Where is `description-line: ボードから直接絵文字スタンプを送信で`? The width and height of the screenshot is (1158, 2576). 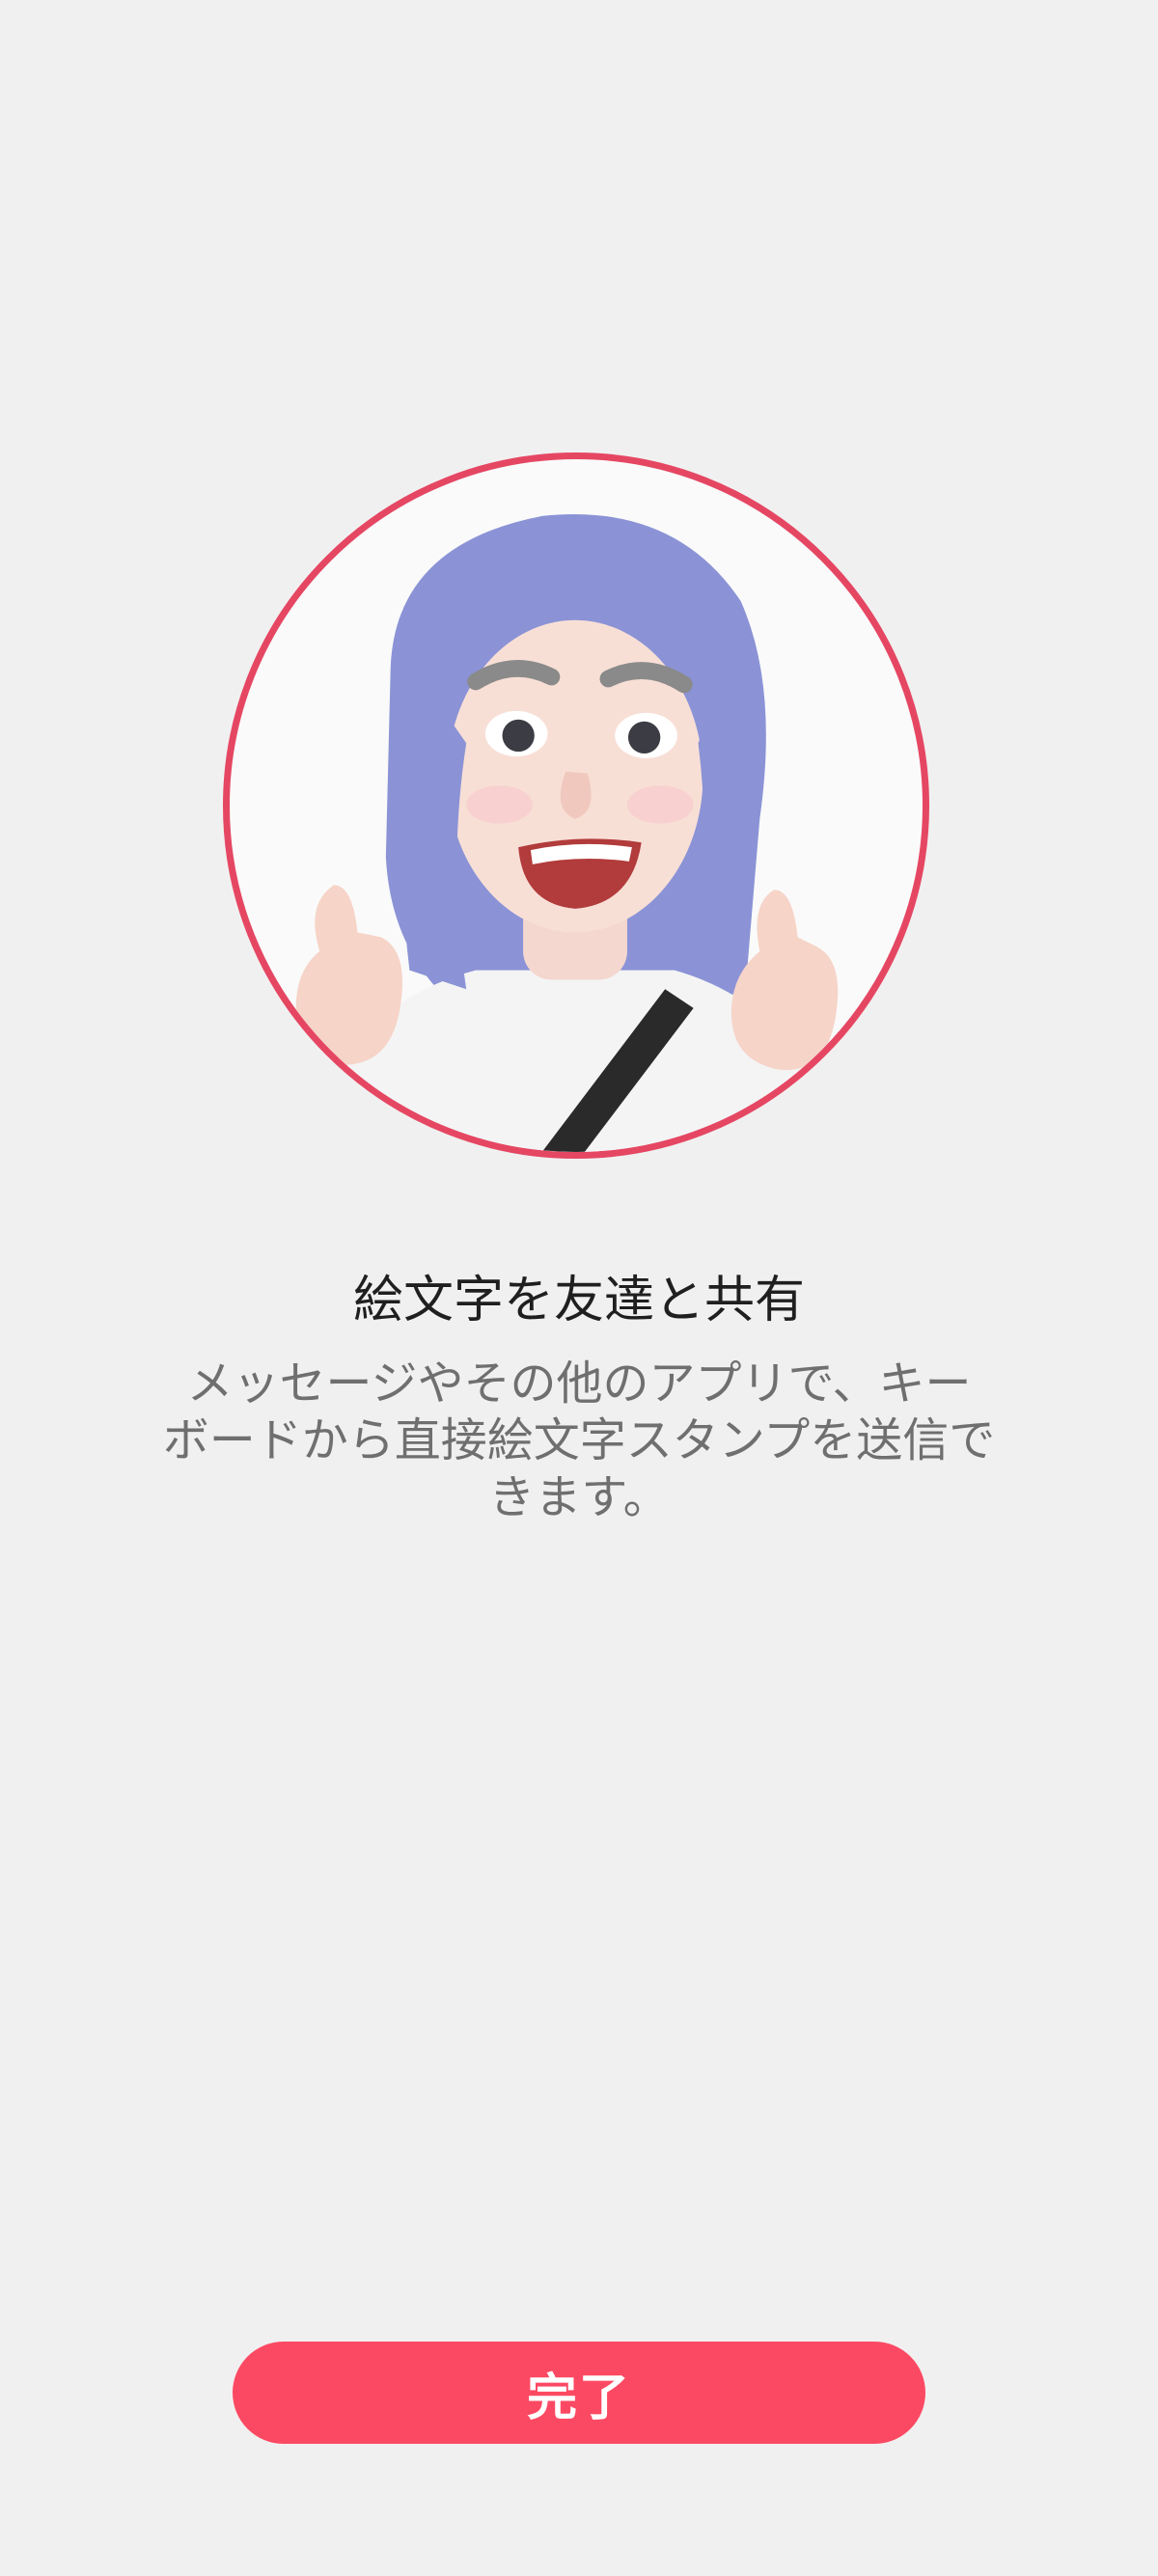
description-line: ボードから直接絵文字スタンプを送信で is located at coordinates (579, 1440).